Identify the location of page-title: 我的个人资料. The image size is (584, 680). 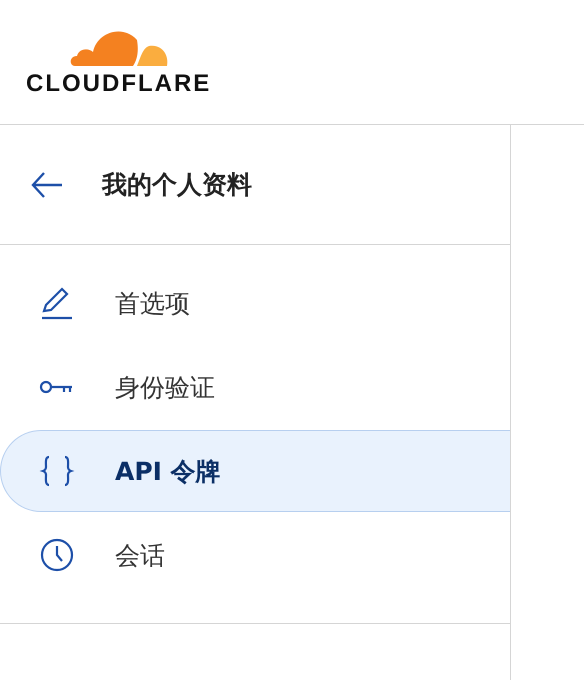
(177, 185).